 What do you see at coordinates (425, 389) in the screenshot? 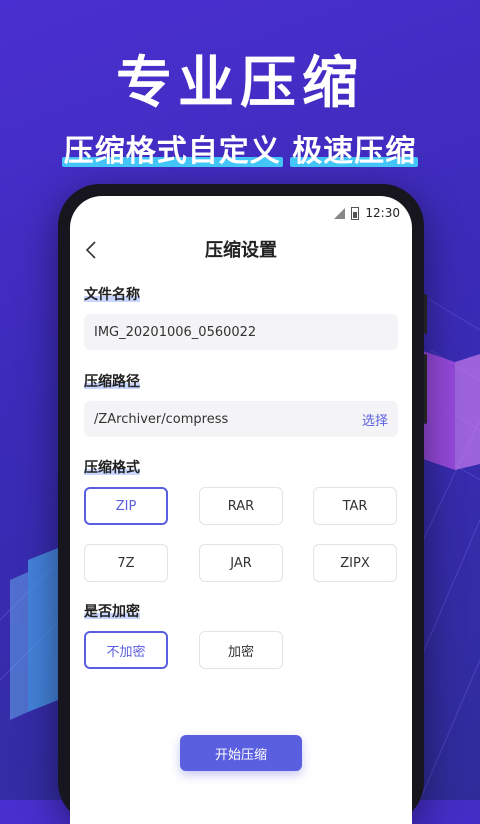
I see `power-button` at bounding box center [425, 389].